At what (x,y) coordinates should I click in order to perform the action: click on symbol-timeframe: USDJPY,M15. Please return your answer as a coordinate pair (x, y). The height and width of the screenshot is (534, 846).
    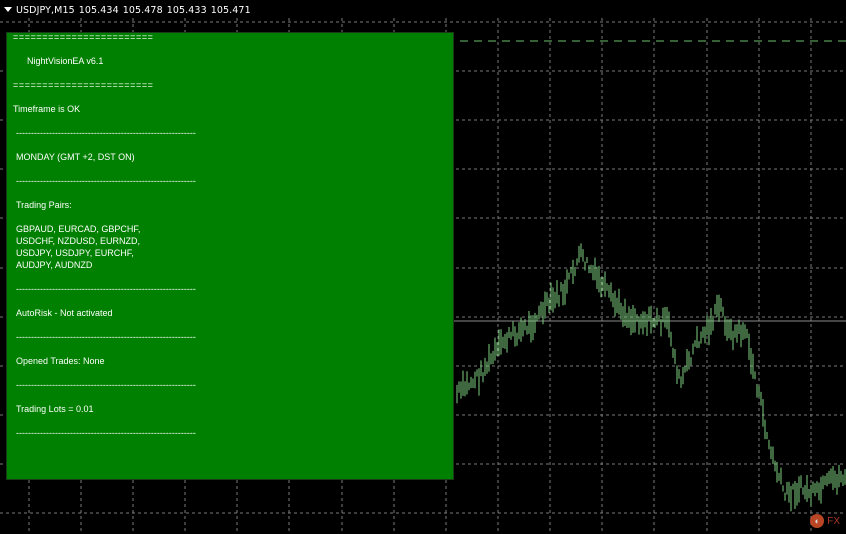
    Looking at the image, I should click on (45, 10).